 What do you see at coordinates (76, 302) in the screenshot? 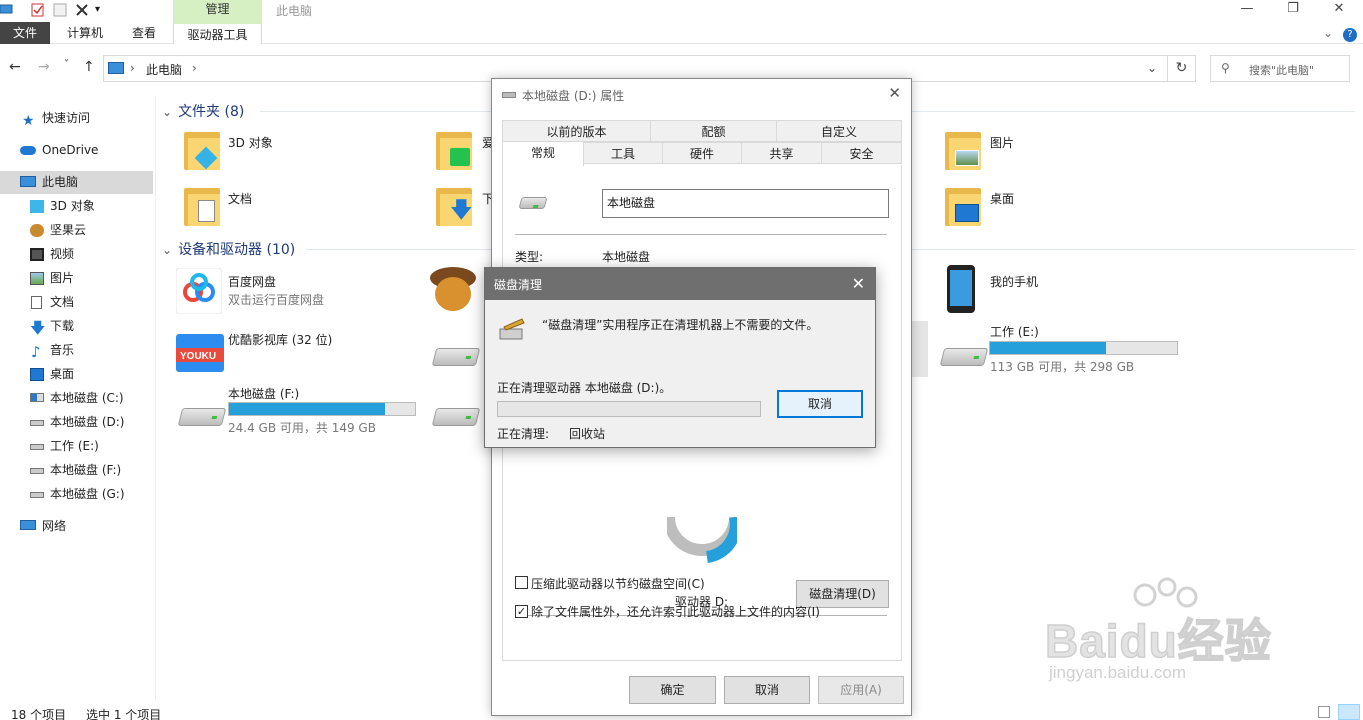
I see `sidebar-item-documents: 文档` at bounding box center [76, 302].